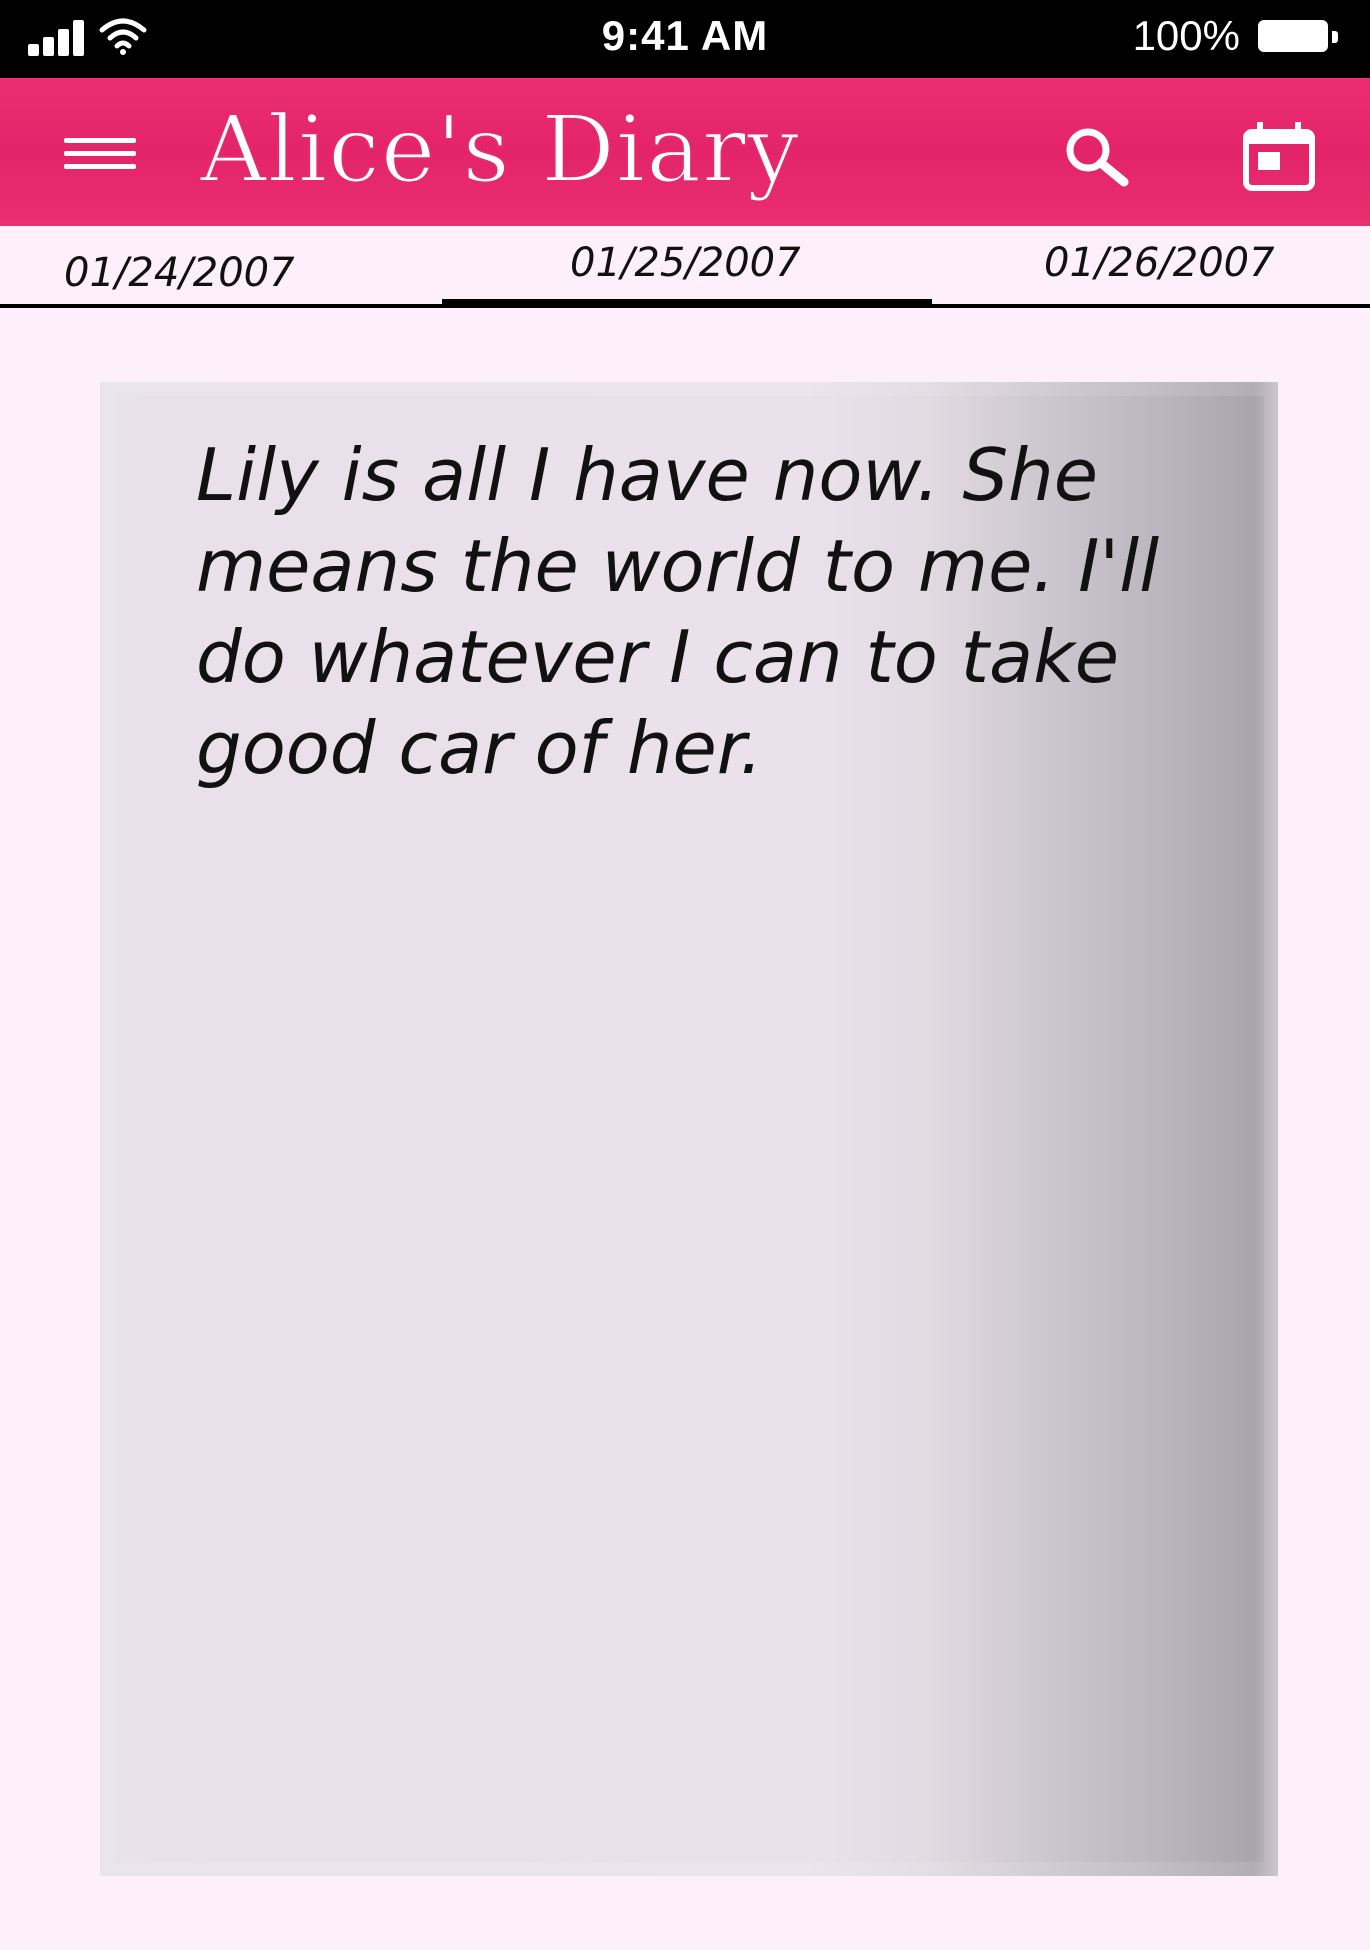  I want to click on selected-tab-indicator, so click(687, 303).